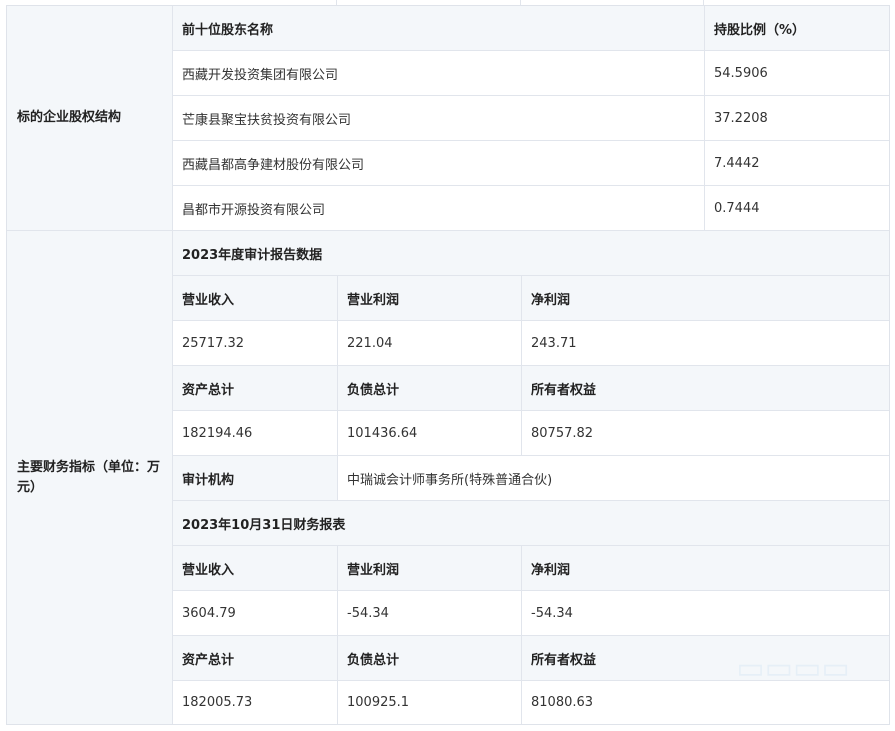  What do you see at coordinates (450, 480) in the screenshot?
I see `auditor-value: 中瑞诚会计师事务所(特殊普通合伙)` at bounding box center [450, 480].